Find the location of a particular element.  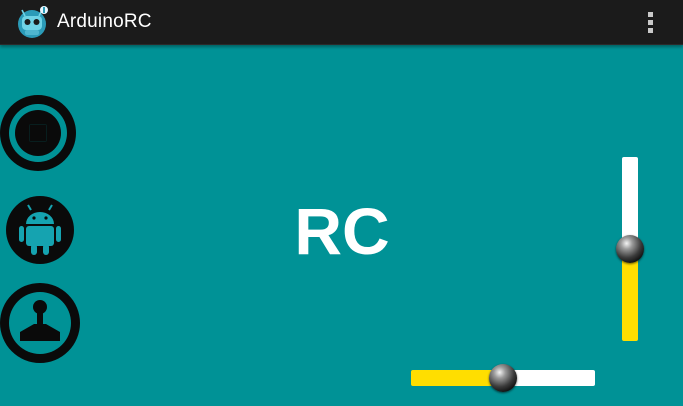

joystick-button is located at coordinates (42, 324).